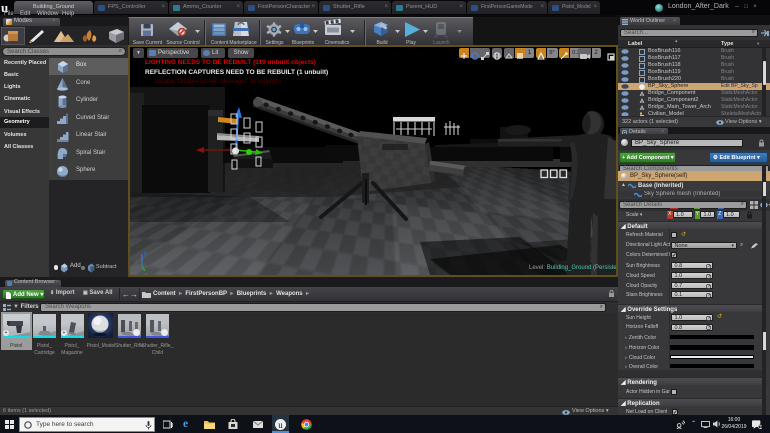 This screenshot has width=770, height=433. Describe the element at coordinates (145, 254) in the screenshot. I see `svg-text: z` at that location.